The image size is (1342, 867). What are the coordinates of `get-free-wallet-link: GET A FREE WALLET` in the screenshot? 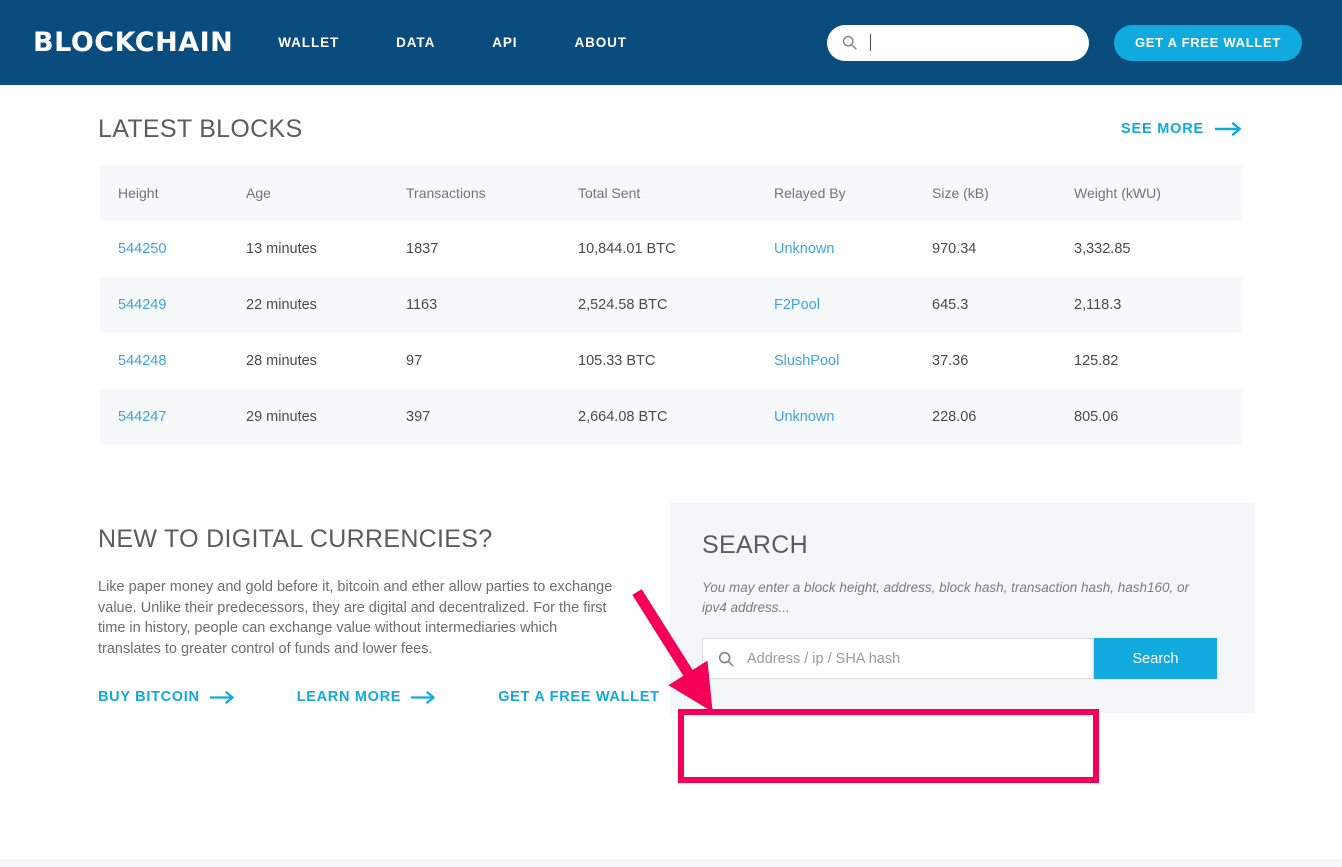 It's located at (597, 697).